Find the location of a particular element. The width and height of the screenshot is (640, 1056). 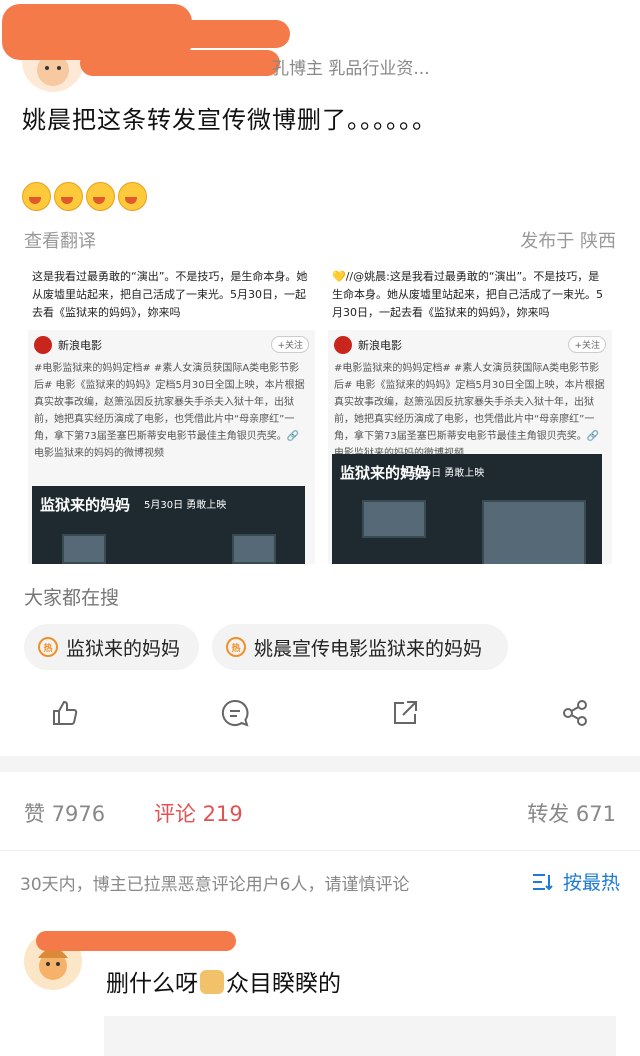

comment-text-part: 删什么呀 is located at coordinates (152, 984).